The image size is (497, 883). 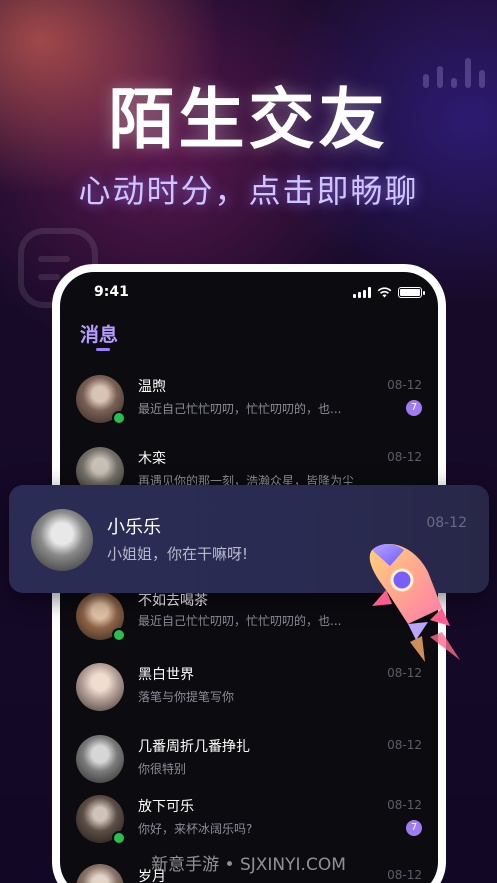 What do you see at coordinates (111, 292) in the screenshot?
I see `status-time: 9:41` at bounding box center [111, 292].